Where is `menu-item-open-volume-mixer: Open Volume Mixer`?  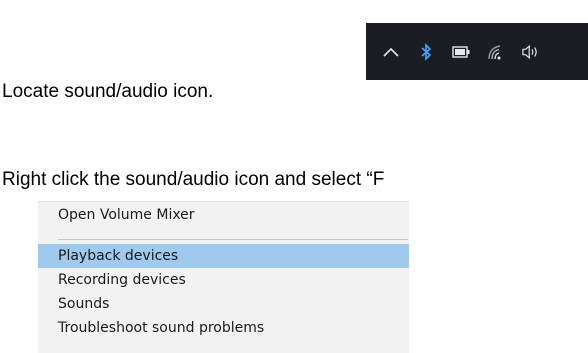
menu-item-open-volume-mixer: Open Volume Mixer is located at coordinates (223, 215).